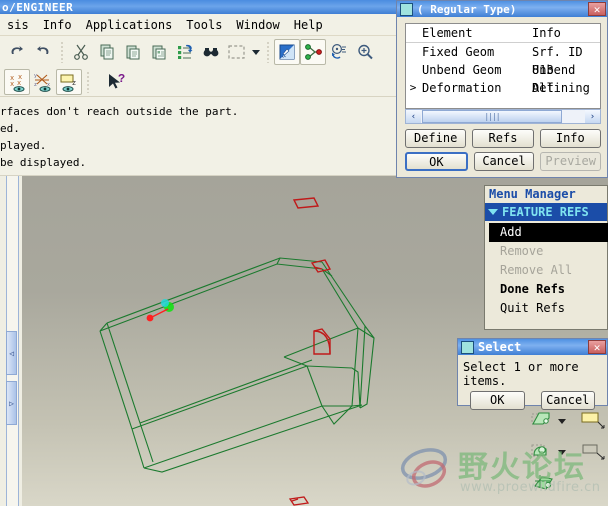 The height and width of the screenshot is (506, 608). I want to click on row-info: Srf. ID 813, so click(557, 61).